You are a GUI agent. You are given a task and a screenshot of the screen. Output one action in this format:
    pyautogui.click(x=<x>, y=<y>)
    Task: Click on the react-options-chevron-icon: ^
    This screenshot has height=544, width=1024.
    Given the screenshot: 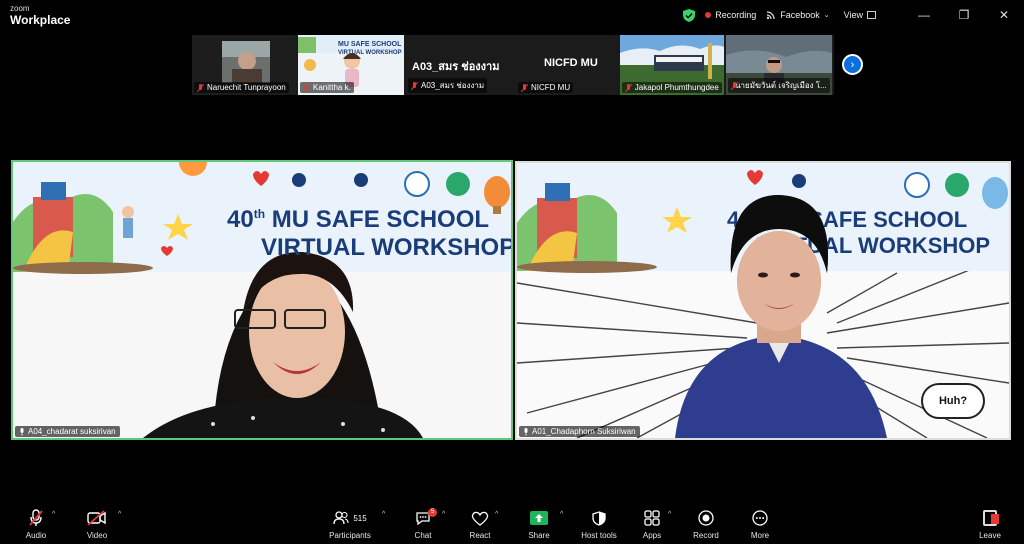 What is the action you would take?
    pyautogui.click(x=496, y=514)
    